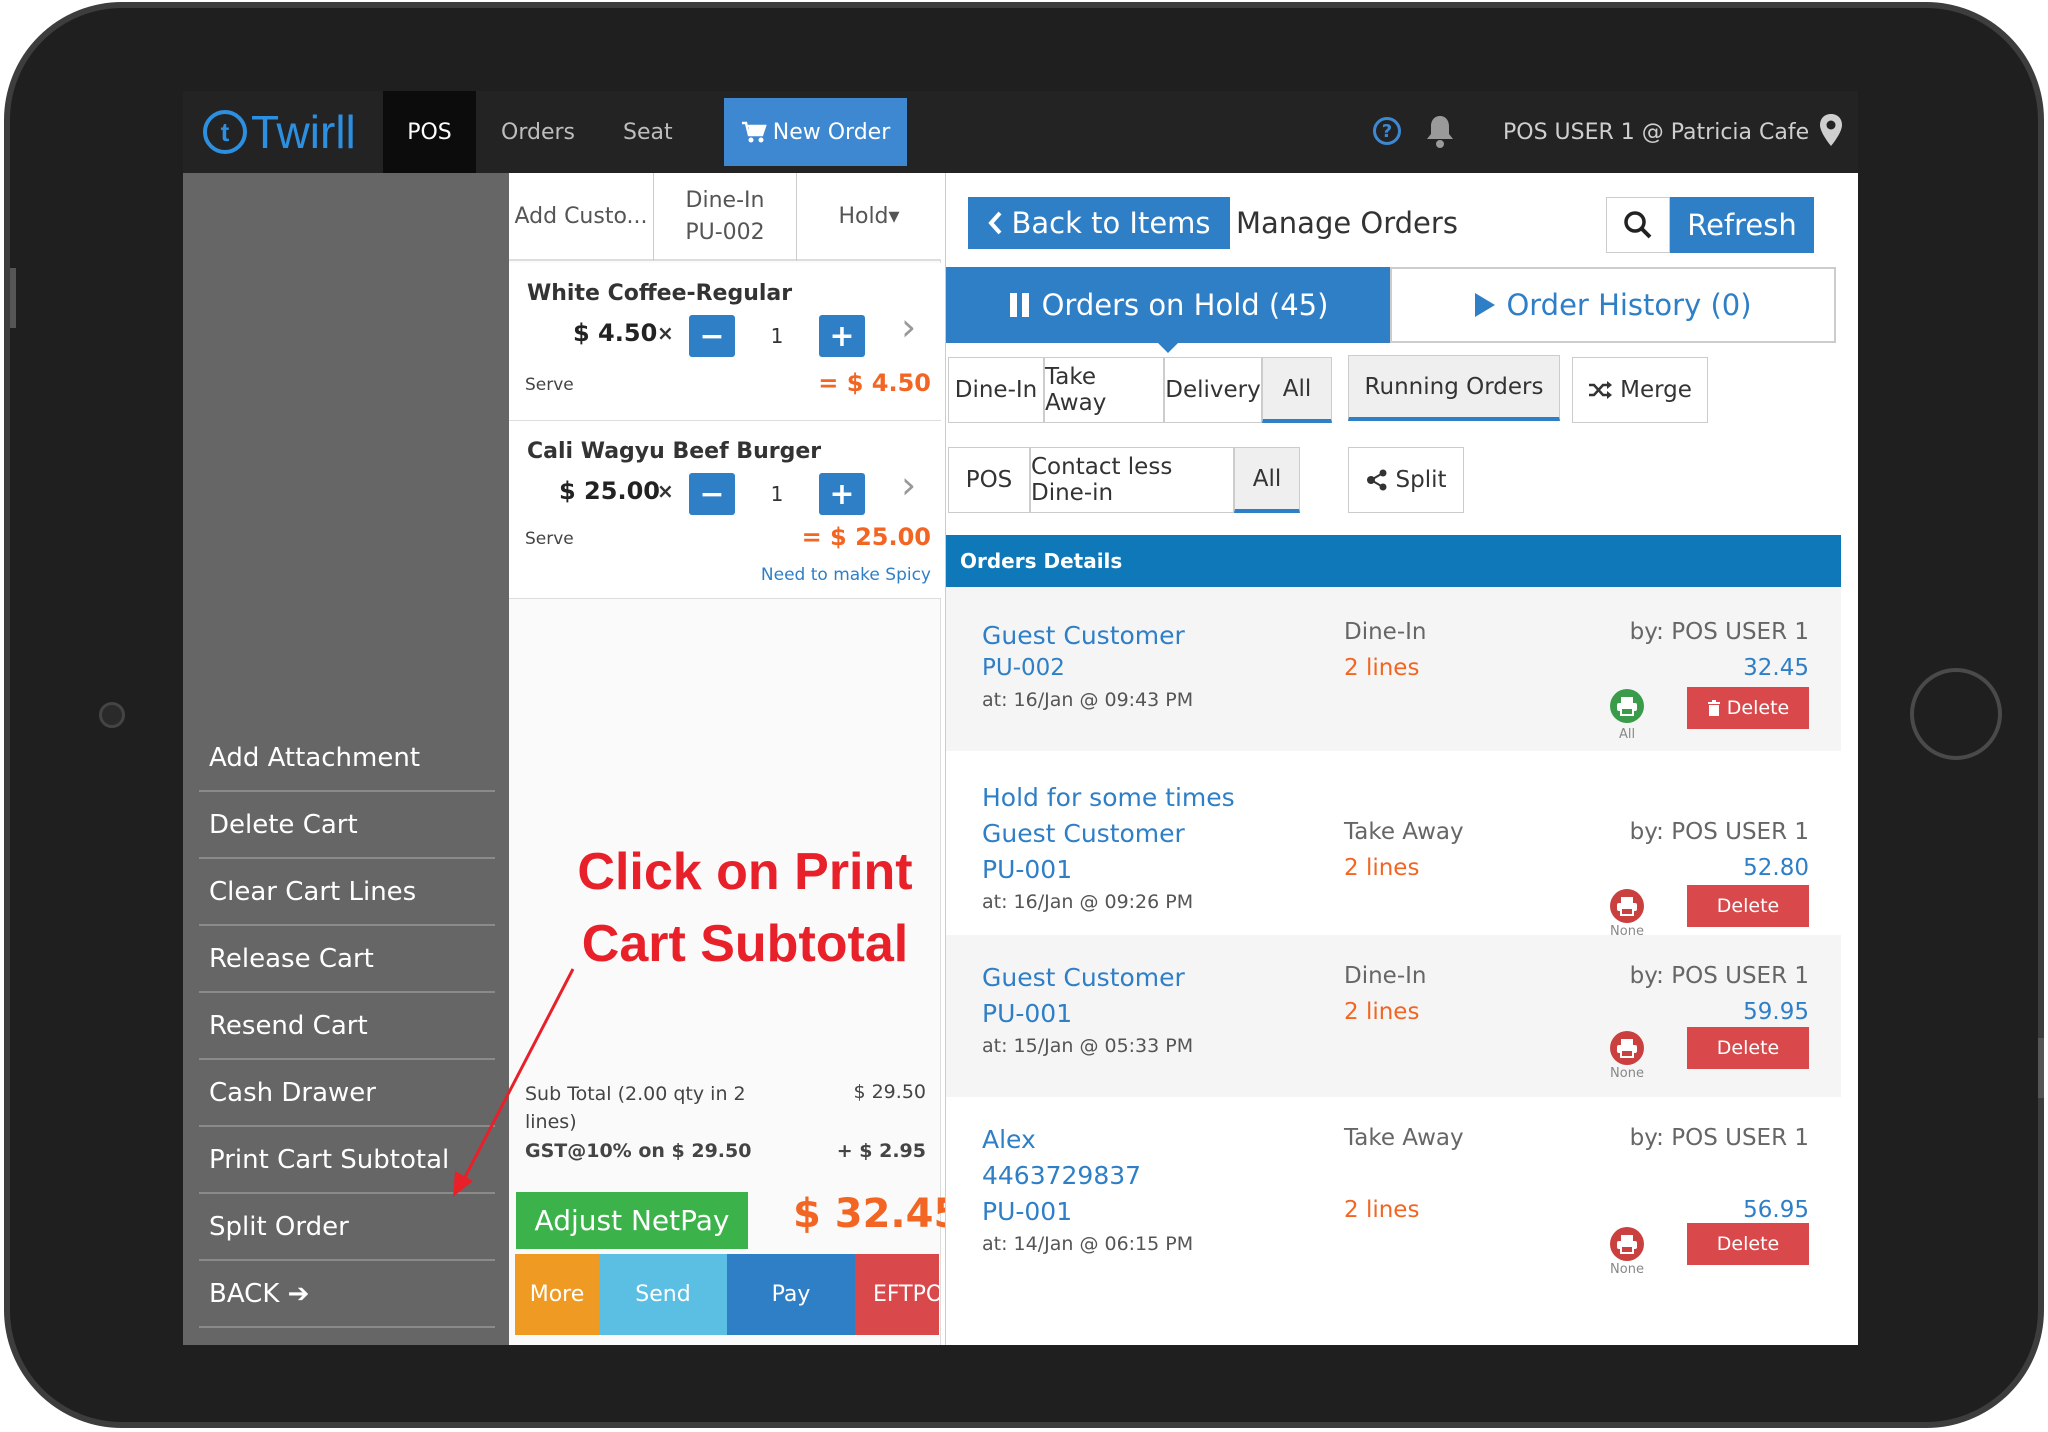 Image resolution: width=2048 pixels, height=1432 pixels. What do you see at coordinates (1009, 1139) in the screenshot?
I see `order-customer: Alex` at bounding box center [1009, 1139].